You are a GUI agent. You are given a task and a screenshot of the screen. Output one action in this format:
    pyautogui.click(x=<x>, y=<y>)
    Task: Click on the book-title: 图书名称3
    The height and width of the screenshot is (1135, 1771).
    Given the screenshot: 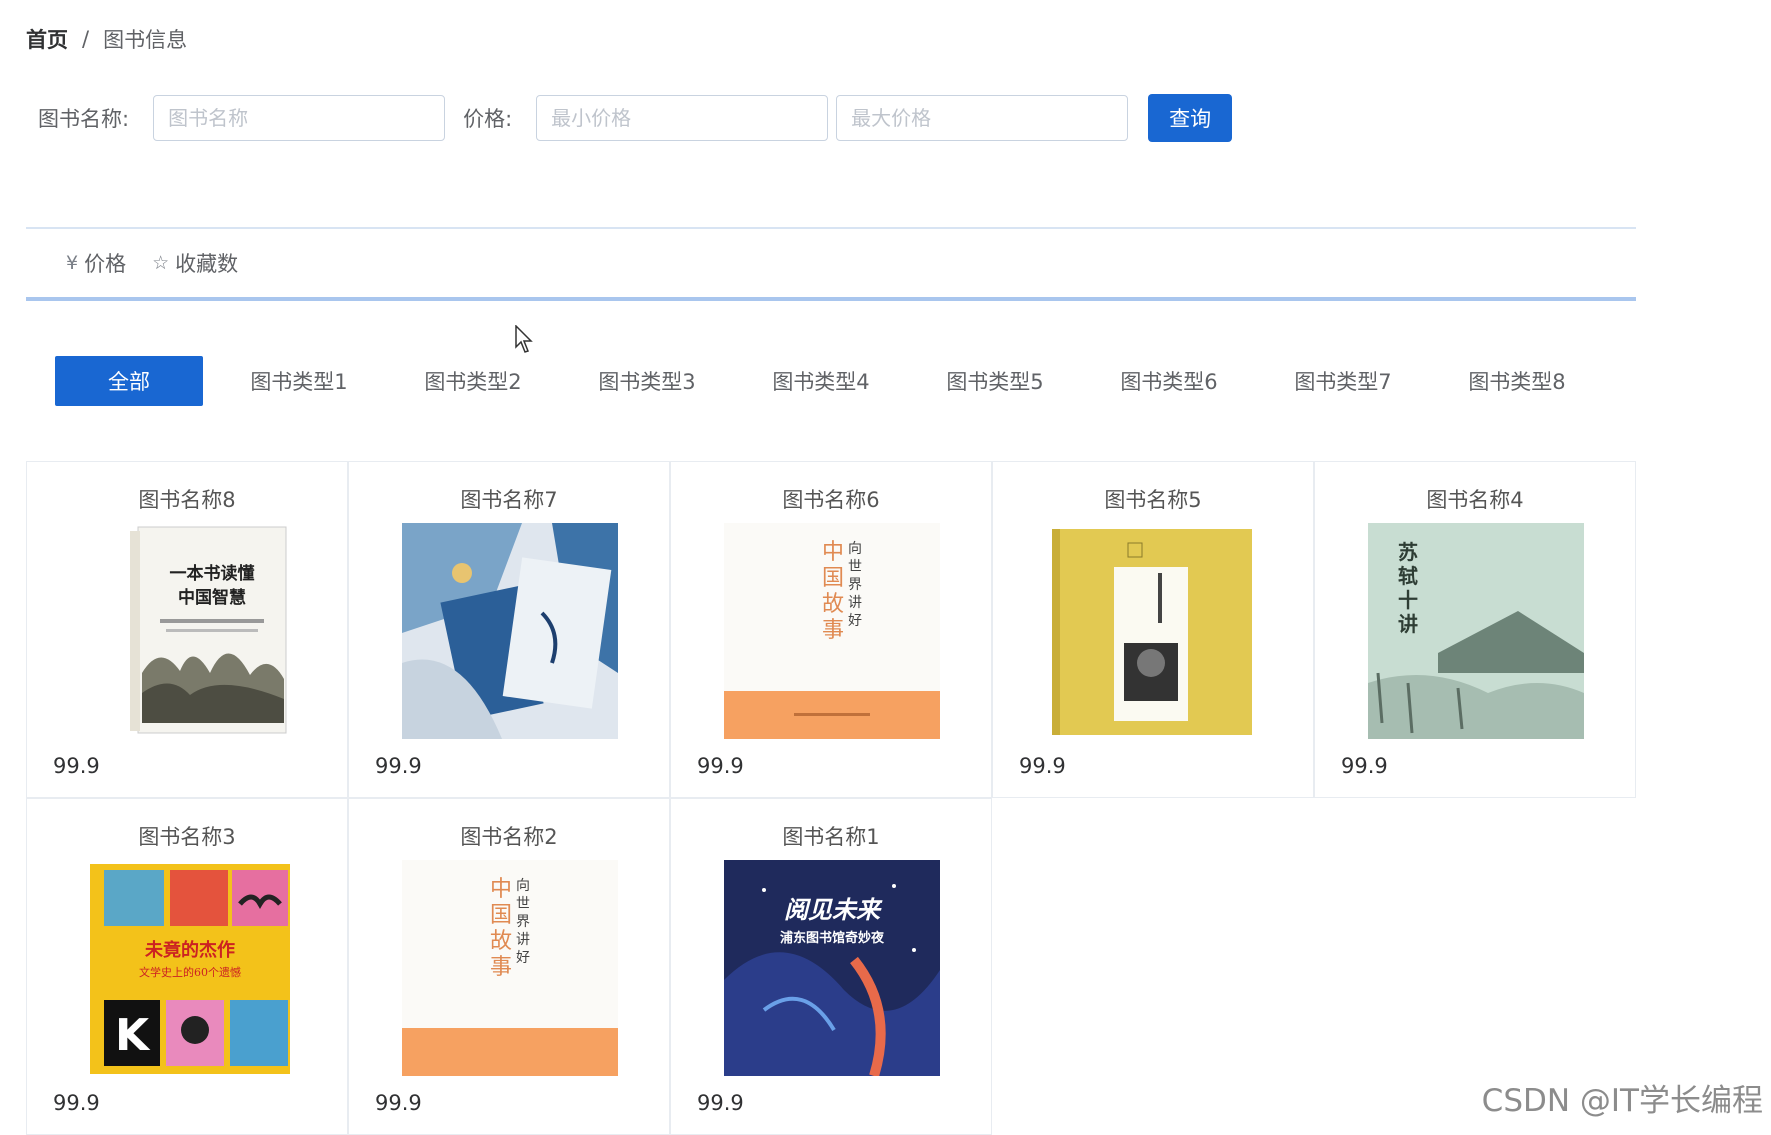 What is the action you would take?
    pyautogui.click(x=187, y=837)
    